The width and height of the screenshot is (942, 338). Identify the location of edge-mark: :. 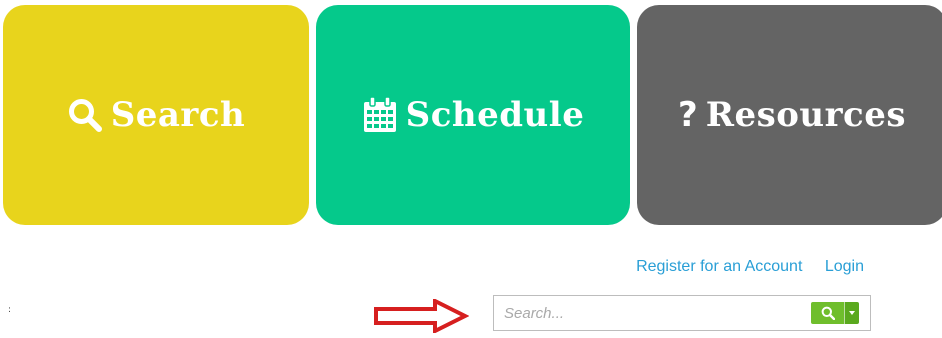
(10, 310).